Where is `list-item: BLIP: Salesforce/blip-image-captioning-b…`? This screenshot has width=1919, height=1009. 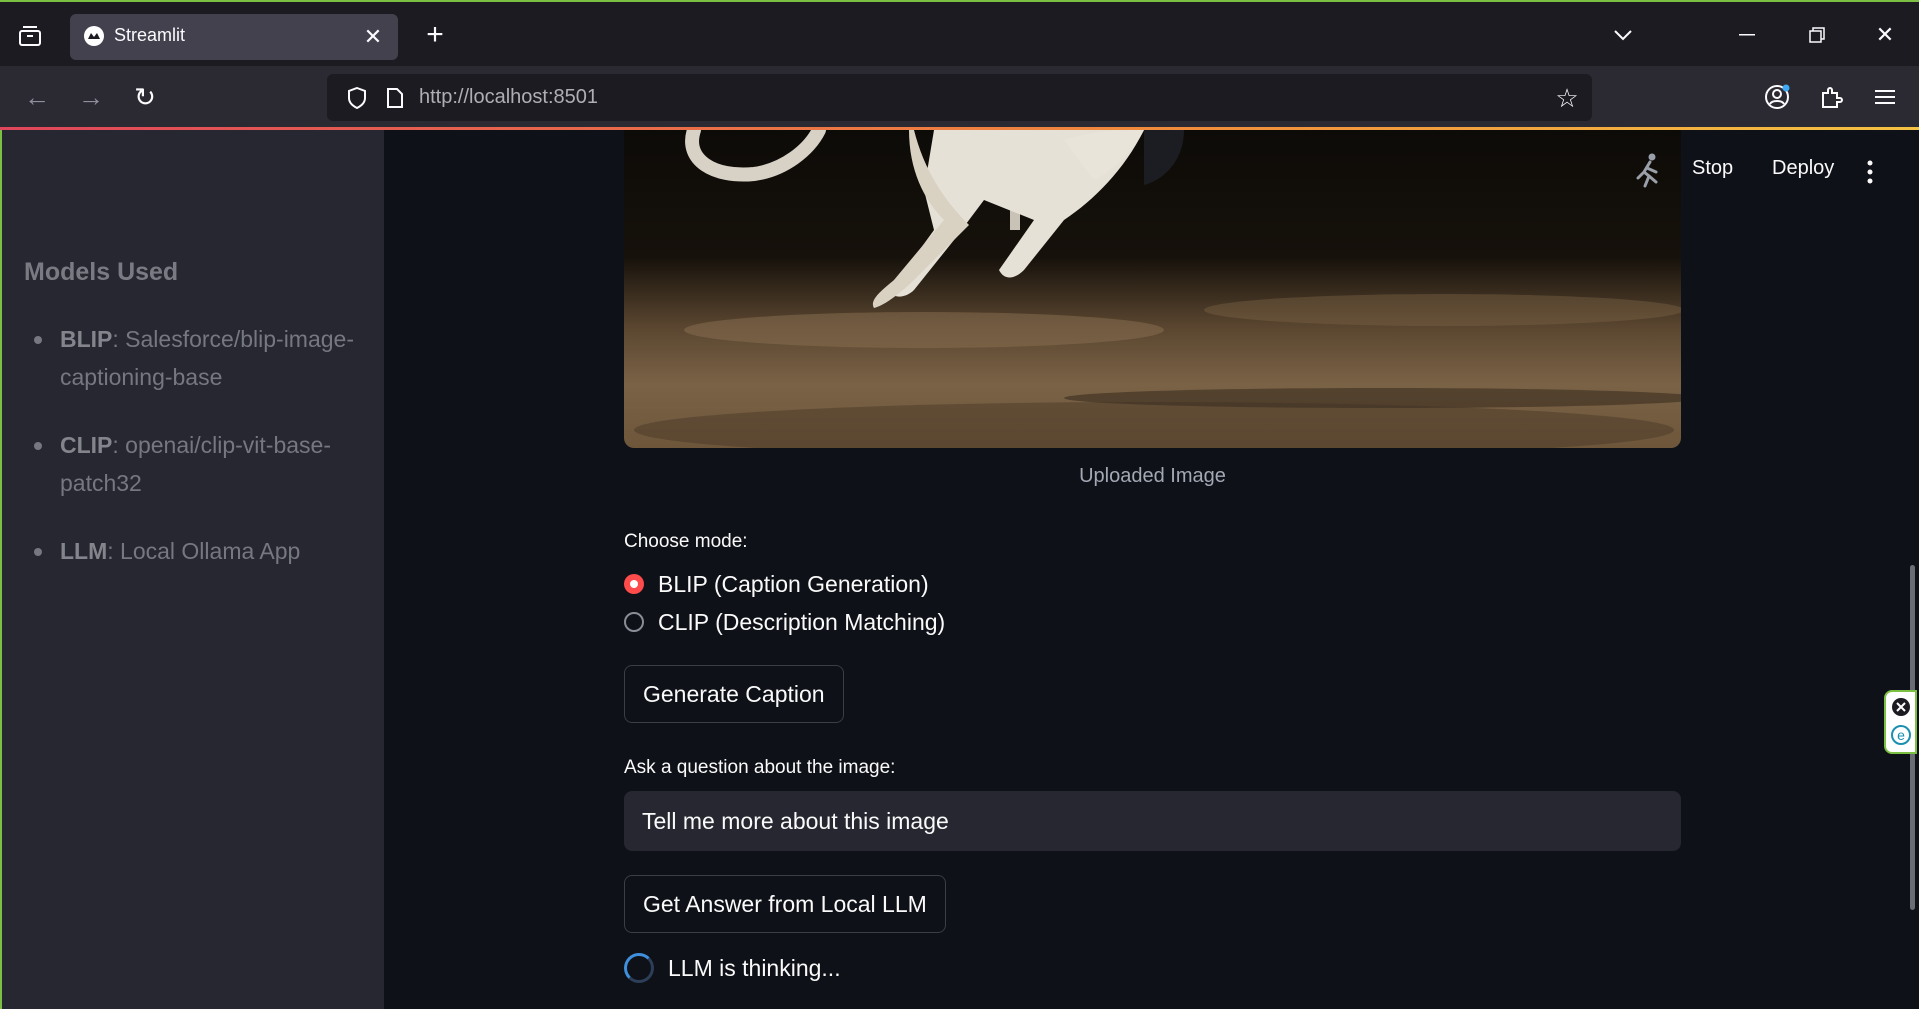 list-item: BLIP: Salesforce/blip-image-captioning-b… is located at coordinates (194, 358).